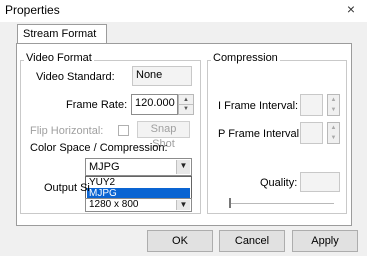 Image resolution: width=367 pixels, height=256 pixels. What do you see at coordinates (252, 241) in the screenshot?
I see `cancel-button: Cancel` at bounding box center [252, 241].